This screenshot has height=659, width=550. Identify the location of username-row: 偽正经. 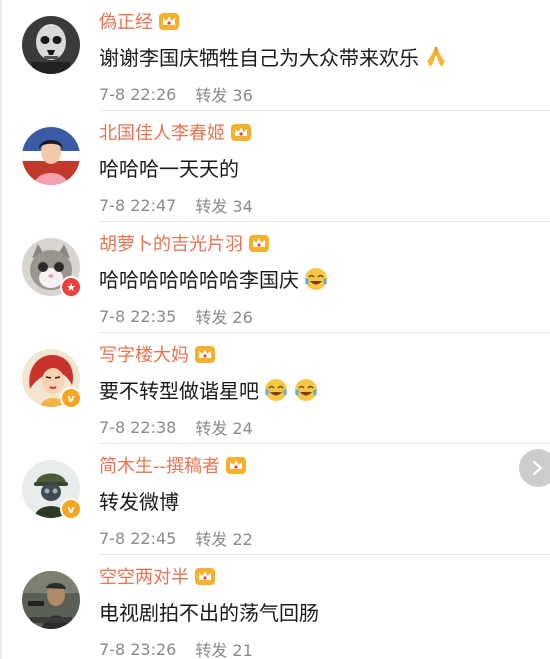
(139, 21).